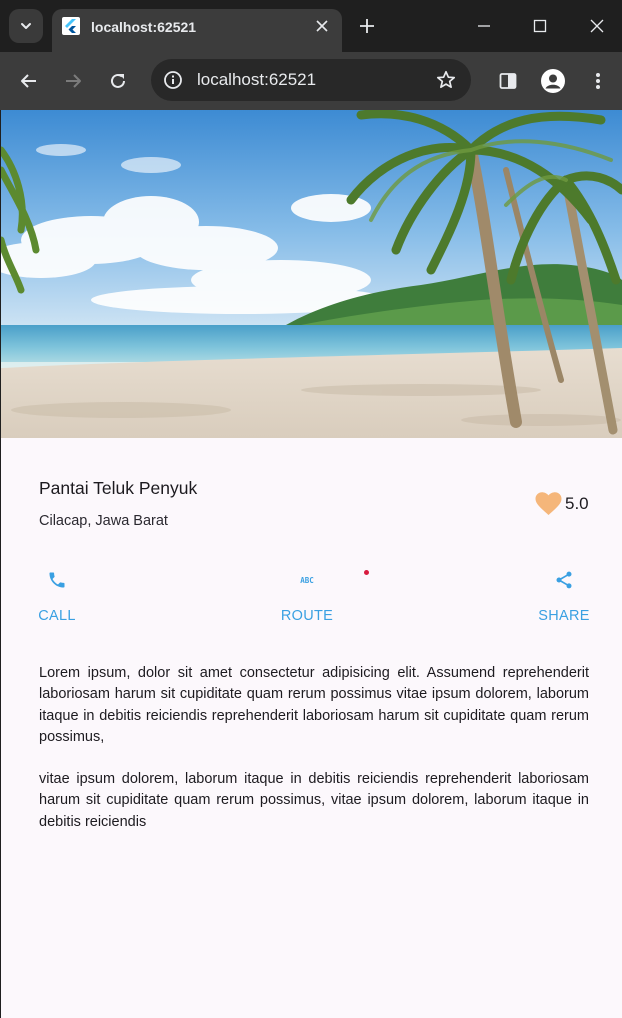 The width and height of the screenshot is (622, 1018). I want to click on heart-icon, so click(548, 504).